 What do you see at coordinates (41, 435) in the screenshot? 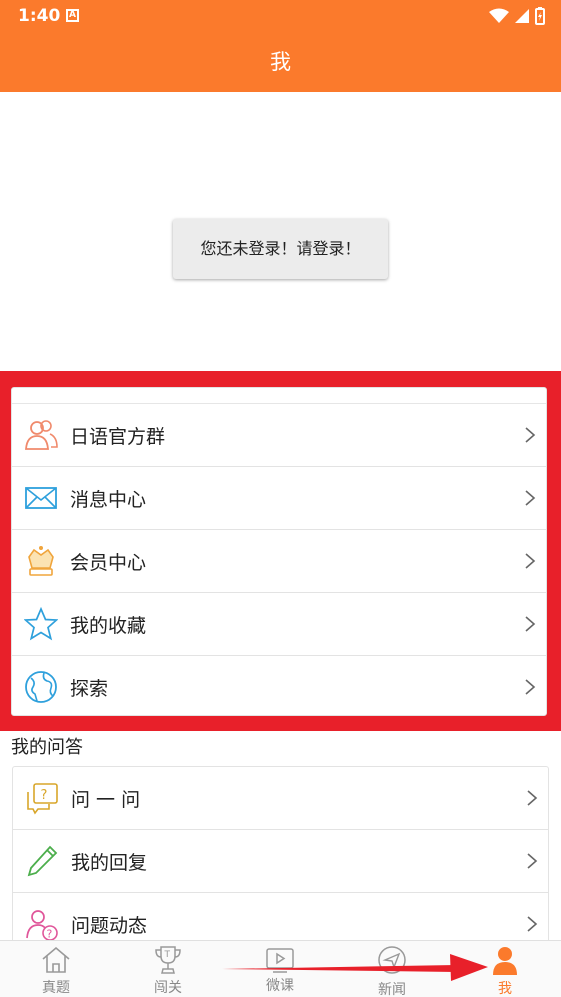
I see `group-icon` at bounding box center [41, 435].